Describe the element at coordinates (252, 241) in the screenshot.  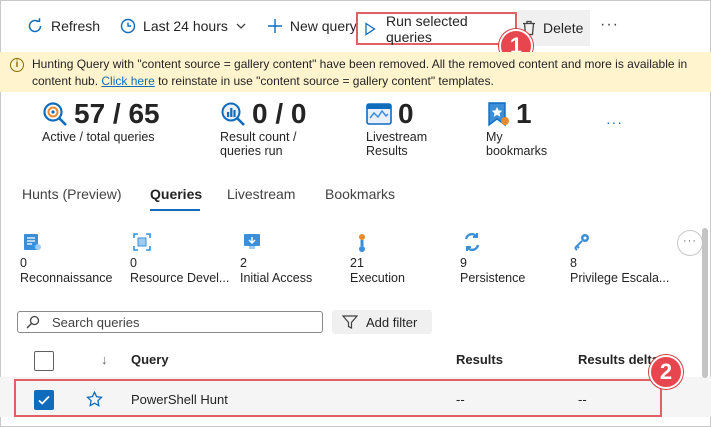
I see `initial-access-icon` at that location.